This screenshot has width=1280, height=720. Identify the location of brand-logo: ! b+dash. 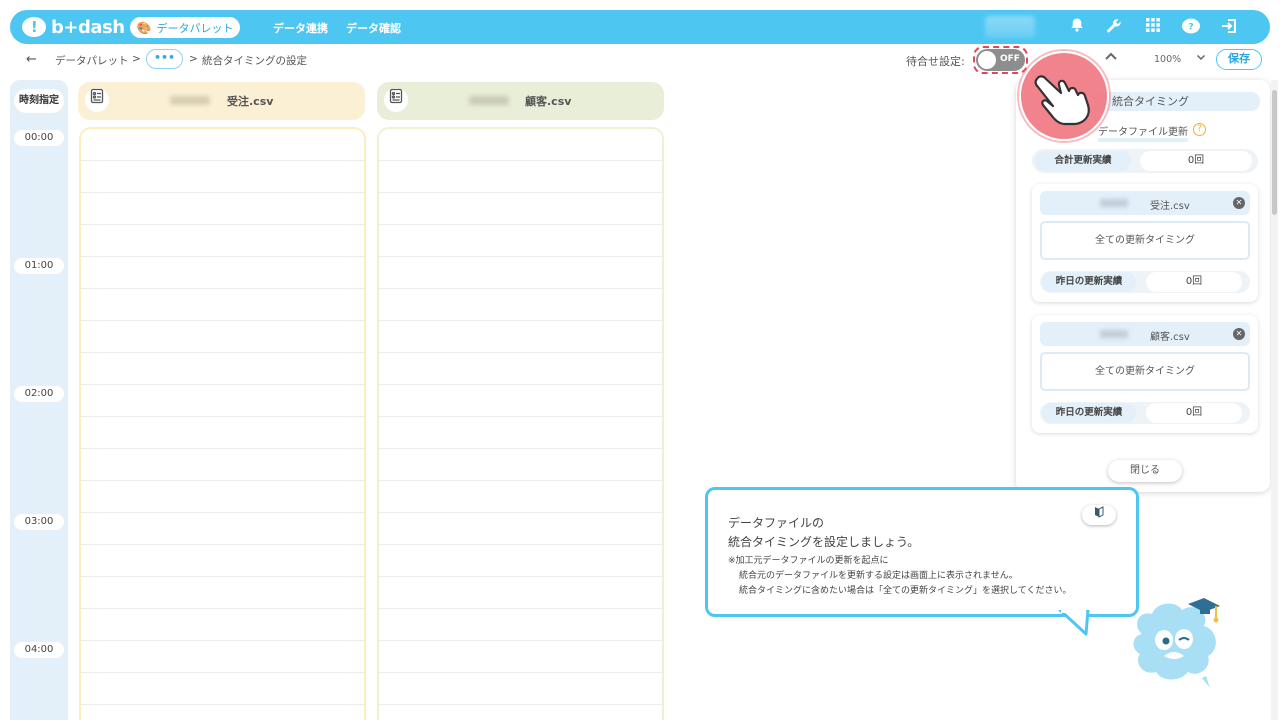
(73, 27).